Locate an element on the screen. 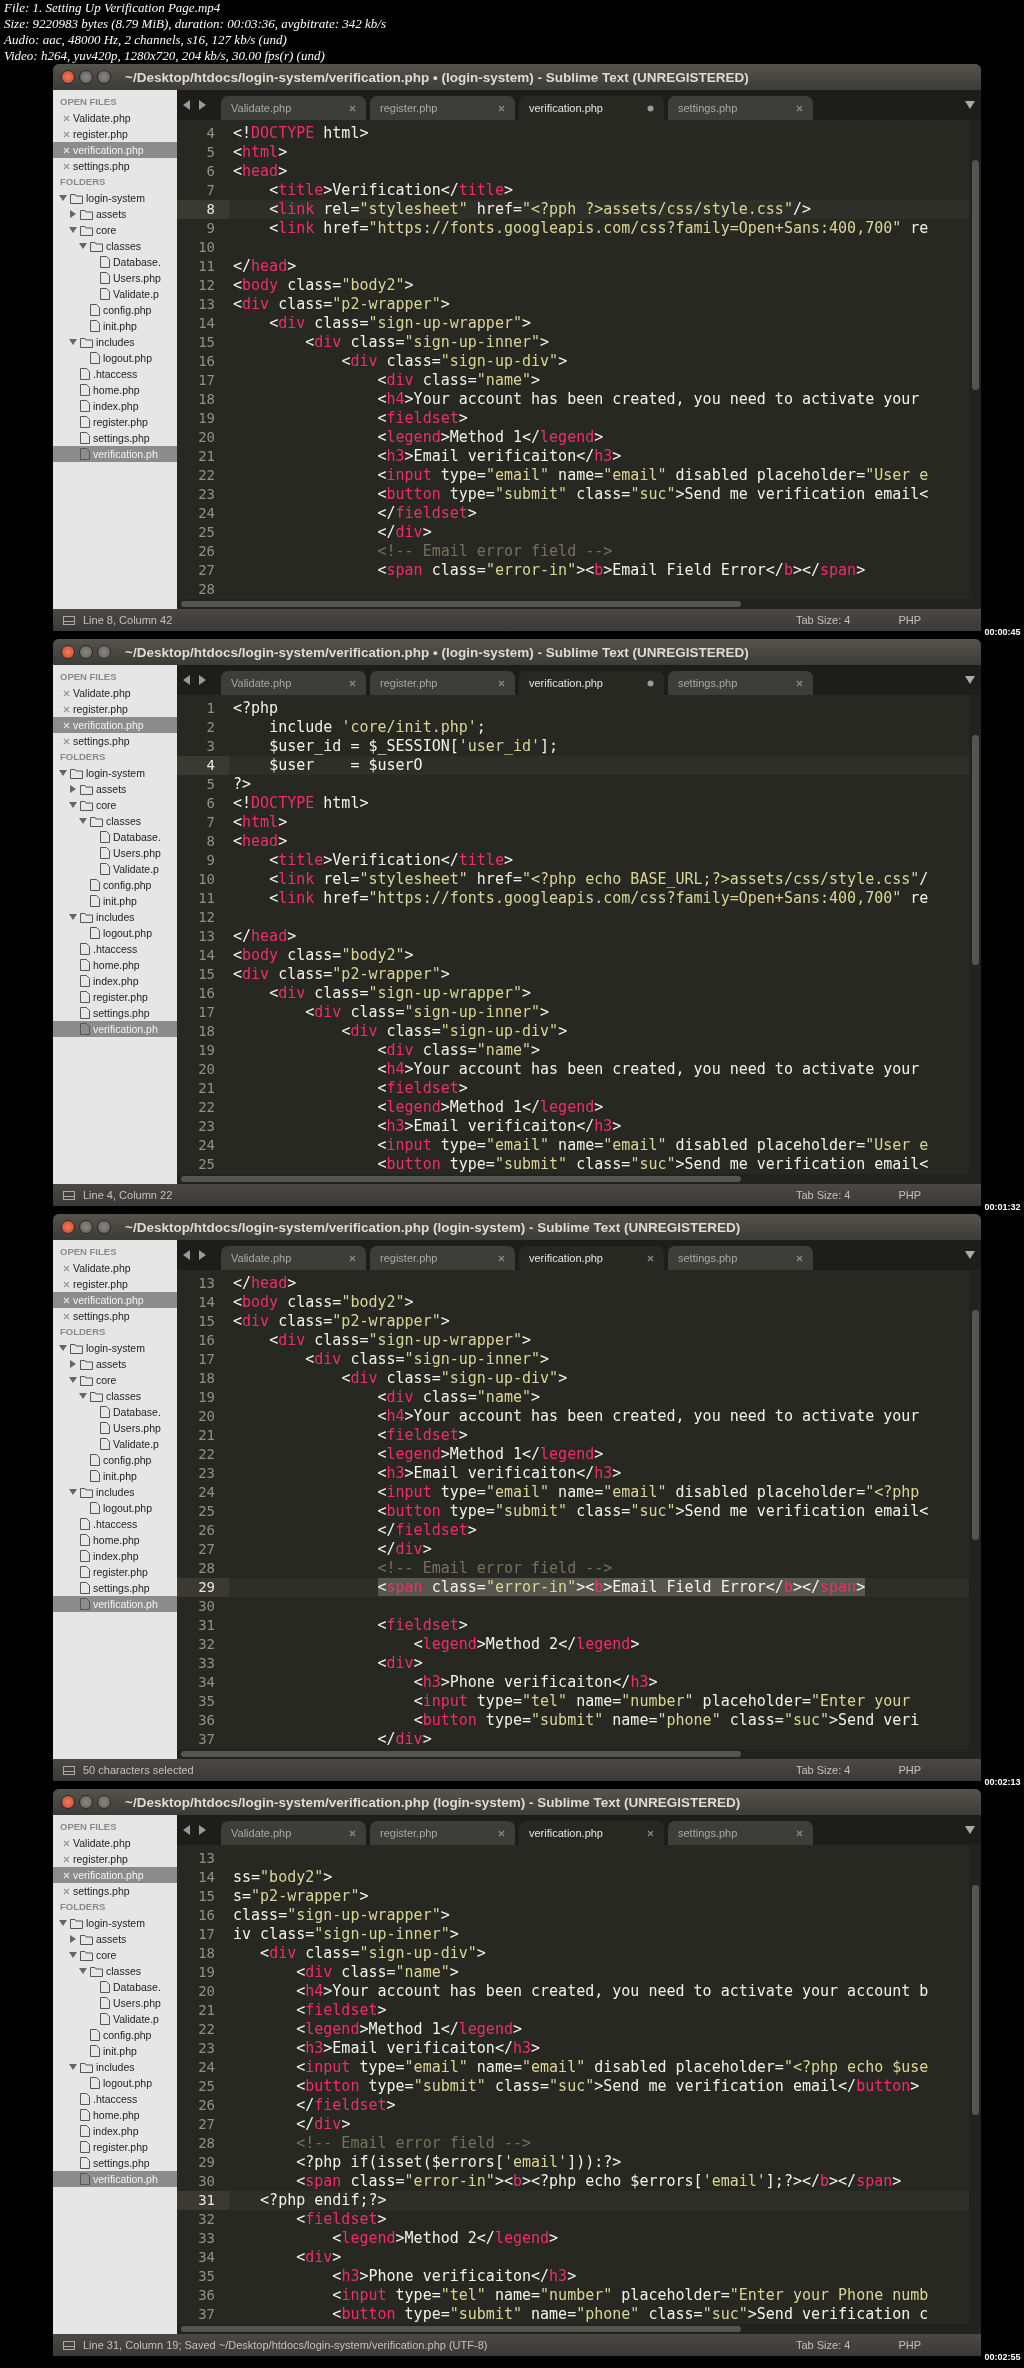 This screenshot has height=2368, width=1024. tab-navigation-icon is located at coordinates (195, 105).